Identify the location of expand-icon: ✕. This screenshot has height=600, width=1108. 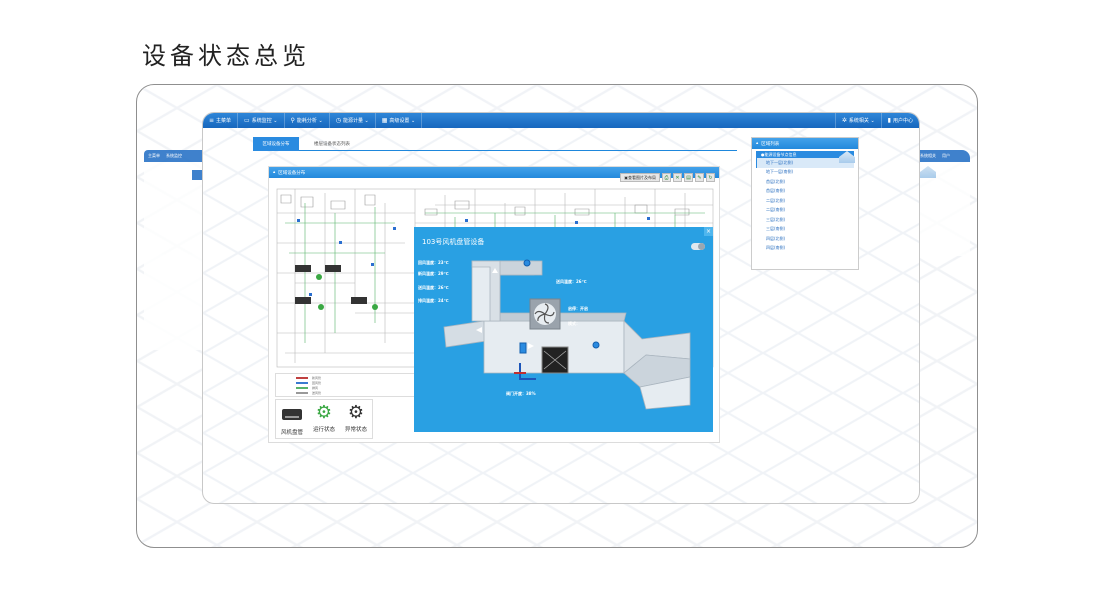
(677, 177).